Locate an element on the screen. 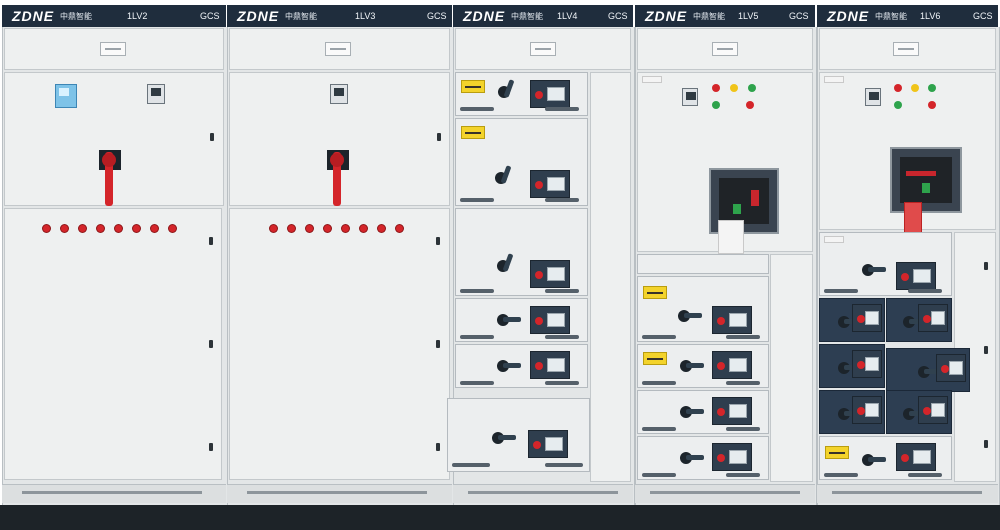  drawer-unit is located at coordinates (703, 264).